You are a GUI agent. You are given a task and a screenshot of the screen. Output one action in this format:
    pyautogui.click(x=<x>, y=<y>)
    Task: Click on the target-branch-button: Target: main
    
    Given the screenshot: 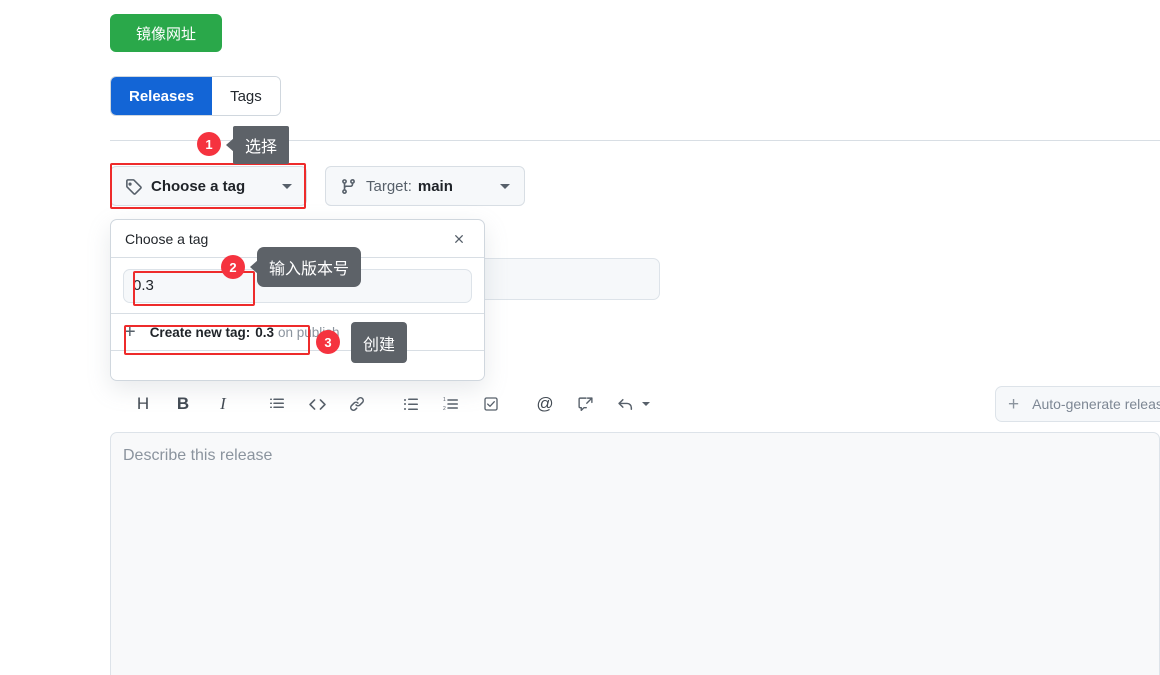 What is the action you would take?
    pyautogui.click(x=425, y=186)
    